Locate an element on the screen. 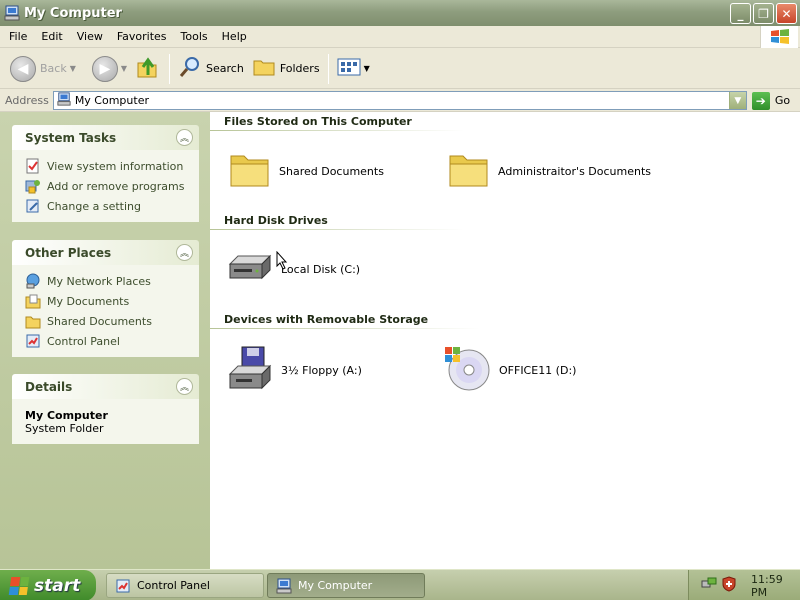 This screenshot has height=600, width=800. menu-edit: Edit is located at coordinates (51, 36).